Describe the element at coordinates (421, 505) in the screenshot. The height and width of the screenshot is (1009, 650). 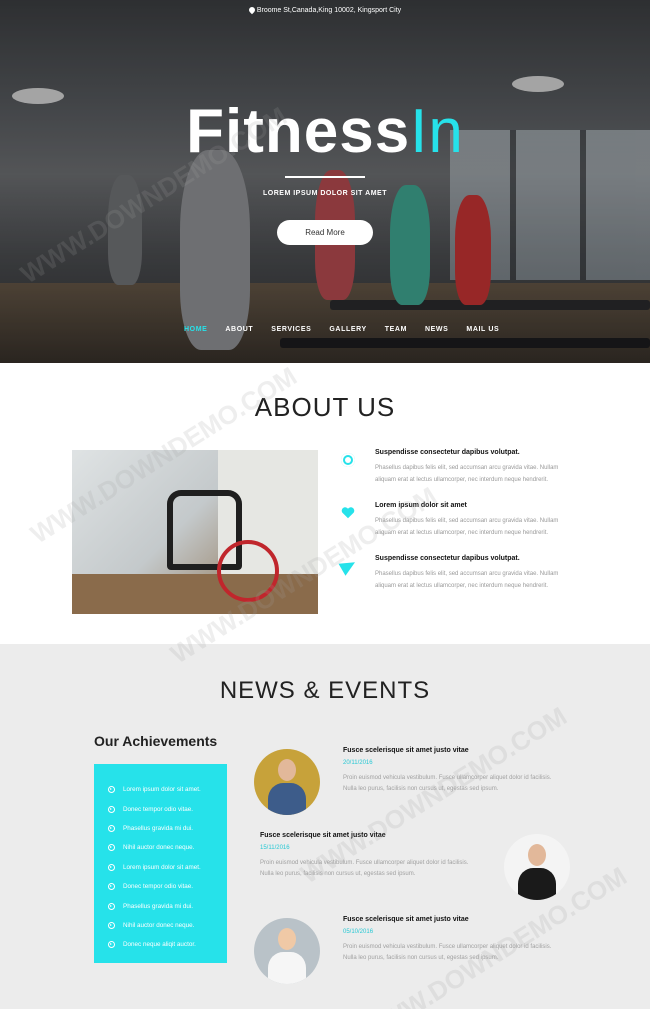
I see `feature-title: Lorem ipsum dolor sit amet` at that location.